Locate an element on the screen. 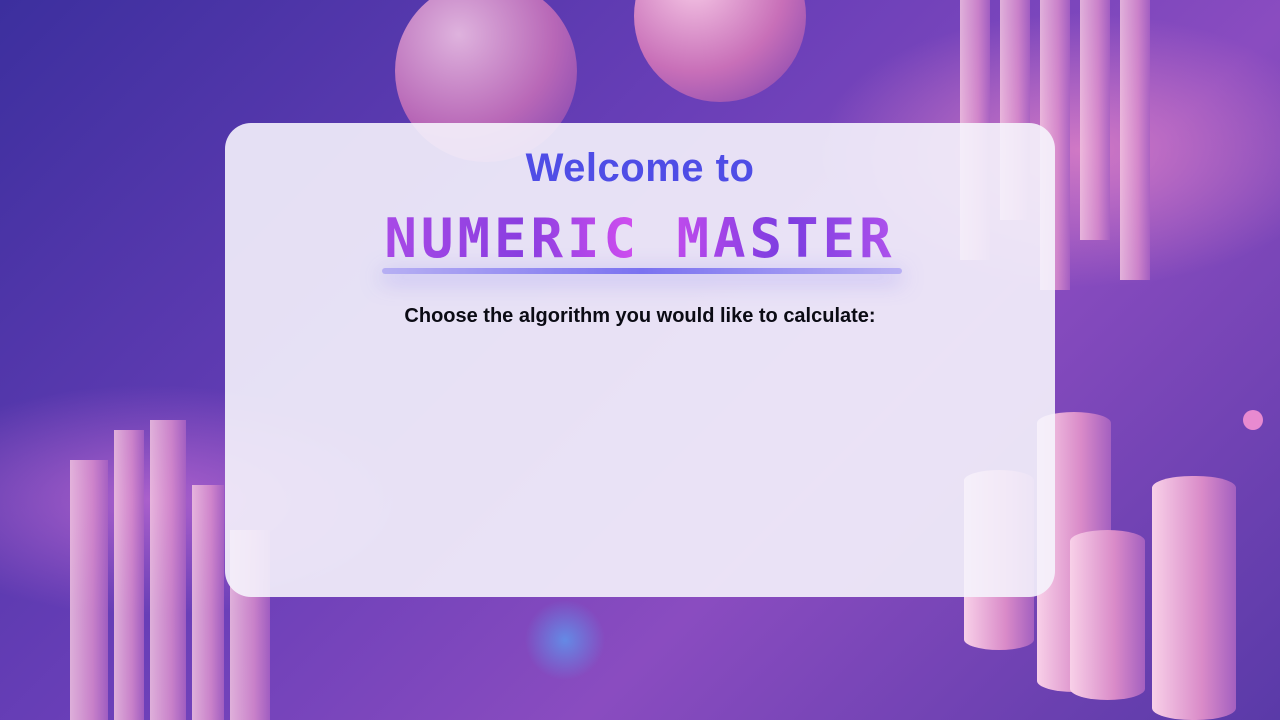  background-node is located at coordinates (1253, 420).